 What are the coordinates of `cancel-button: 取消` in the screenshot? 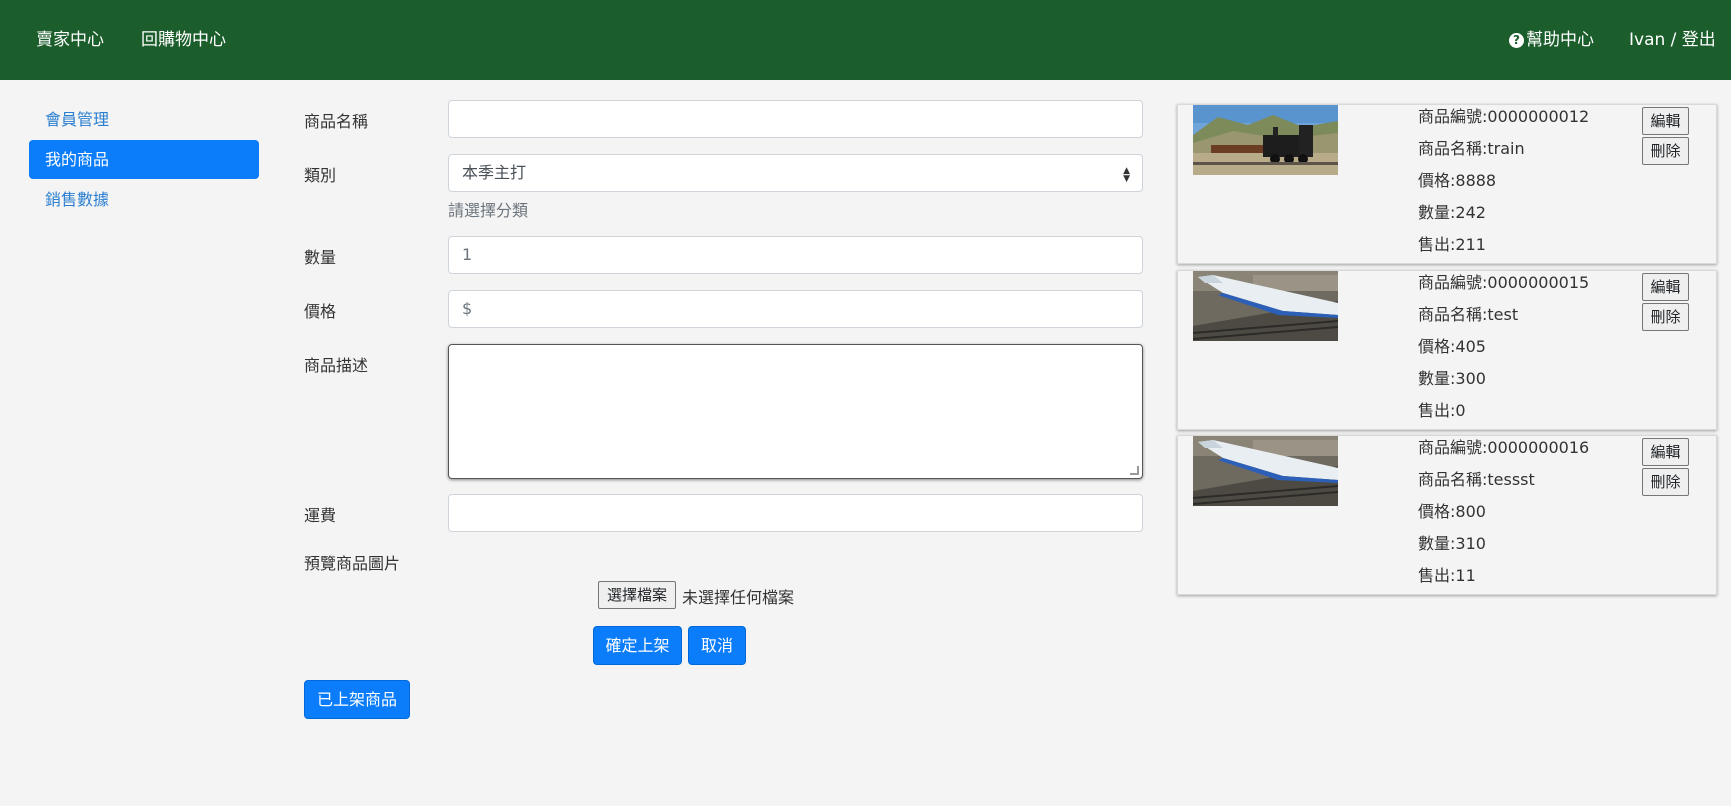 It's located at (717, 645).